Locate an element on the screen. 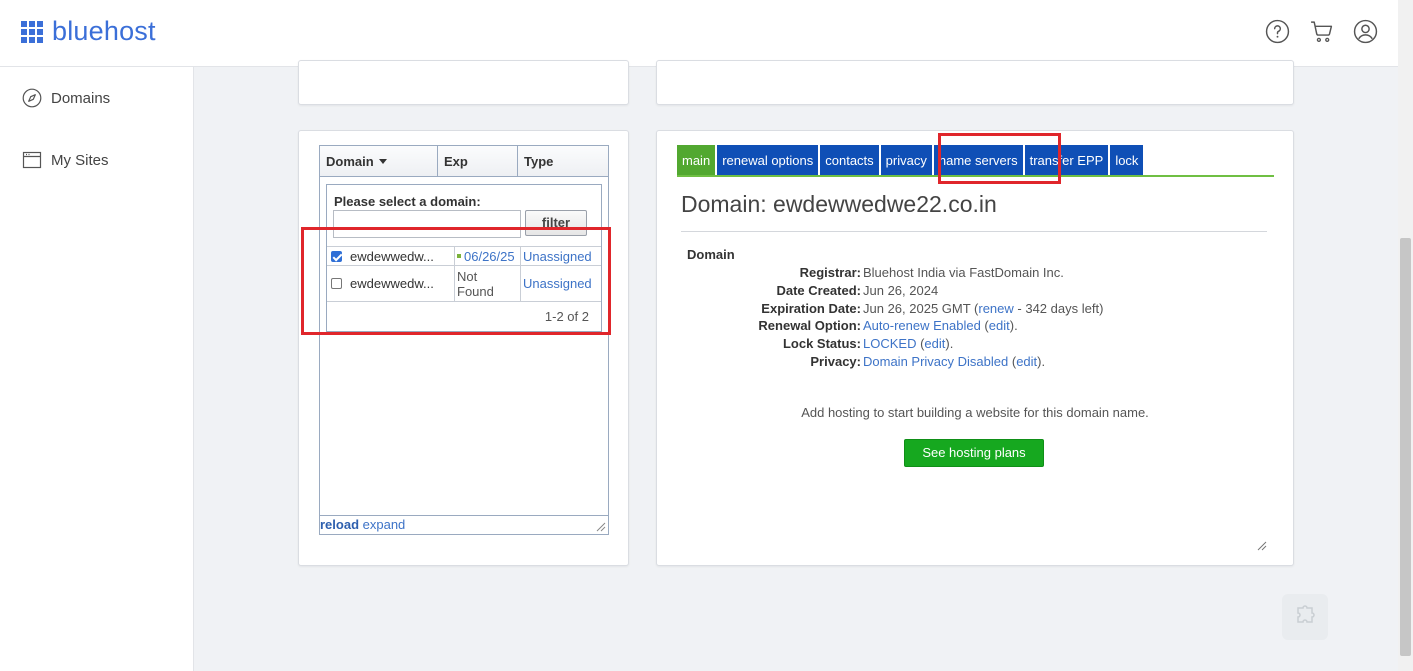 This screenshot has width=1413, height=671. sidebar-item-label: Domains is located at coordinates (81, 98).